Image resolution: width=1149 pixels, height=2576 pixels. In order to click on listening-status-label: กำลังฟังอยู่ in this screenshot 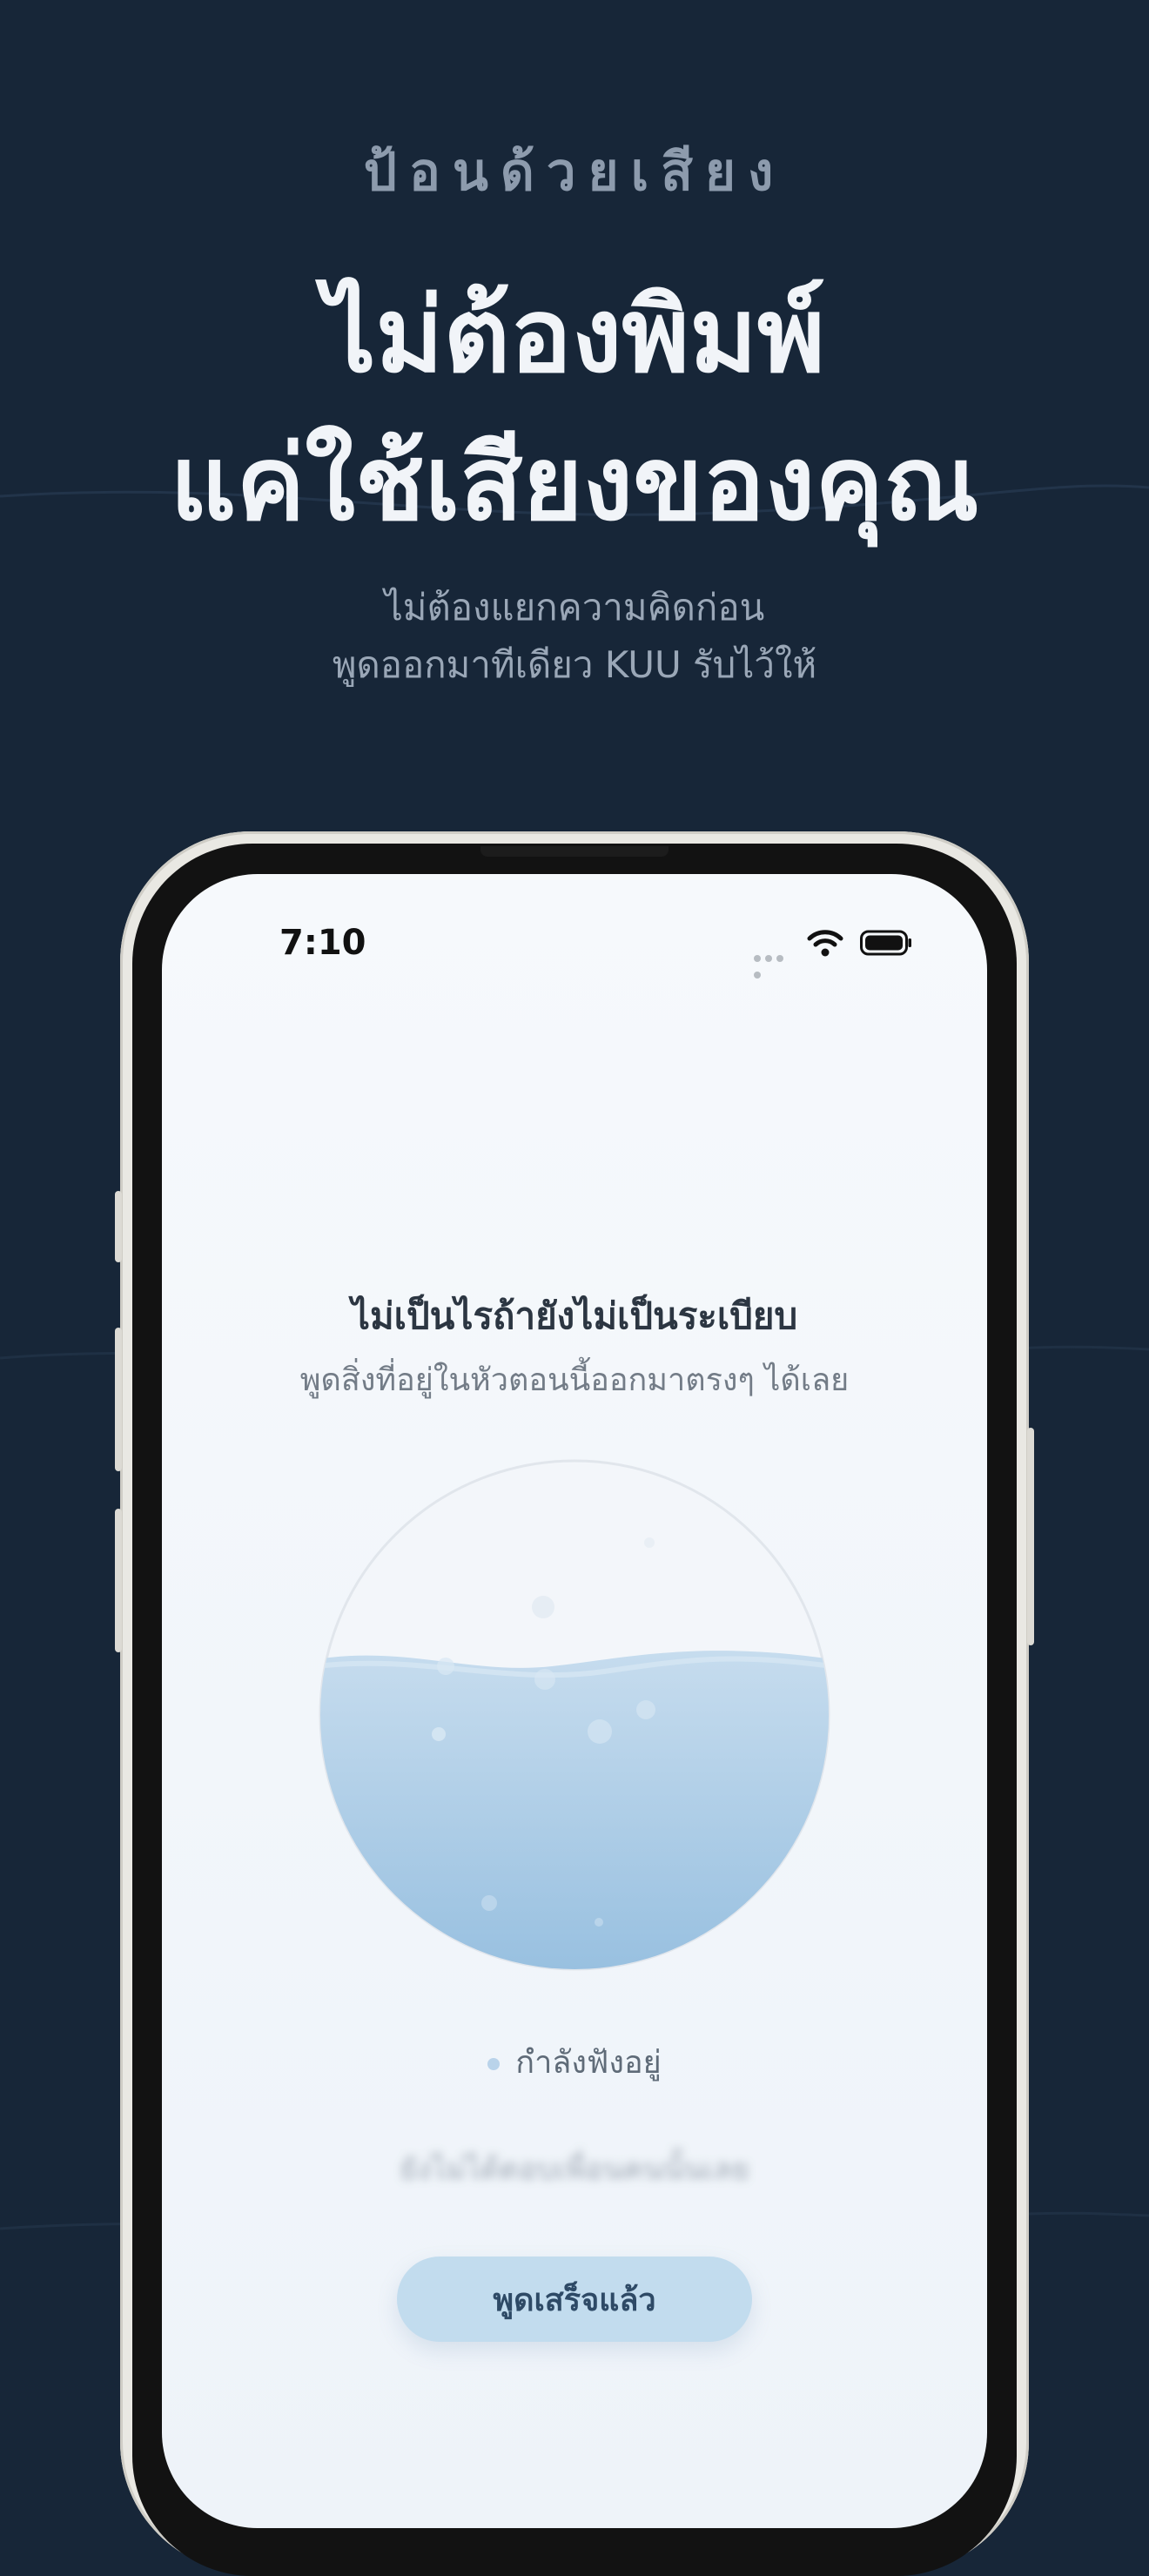, I will do `click(588, 2063)`.